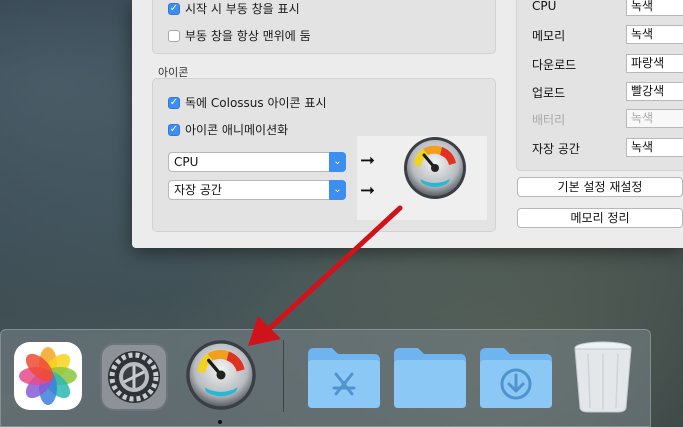 This screenshot has height=427, width=683. I want to click on show-in-dock-label: 독에 Colossus 아이콘 표시, so click(256, 103).